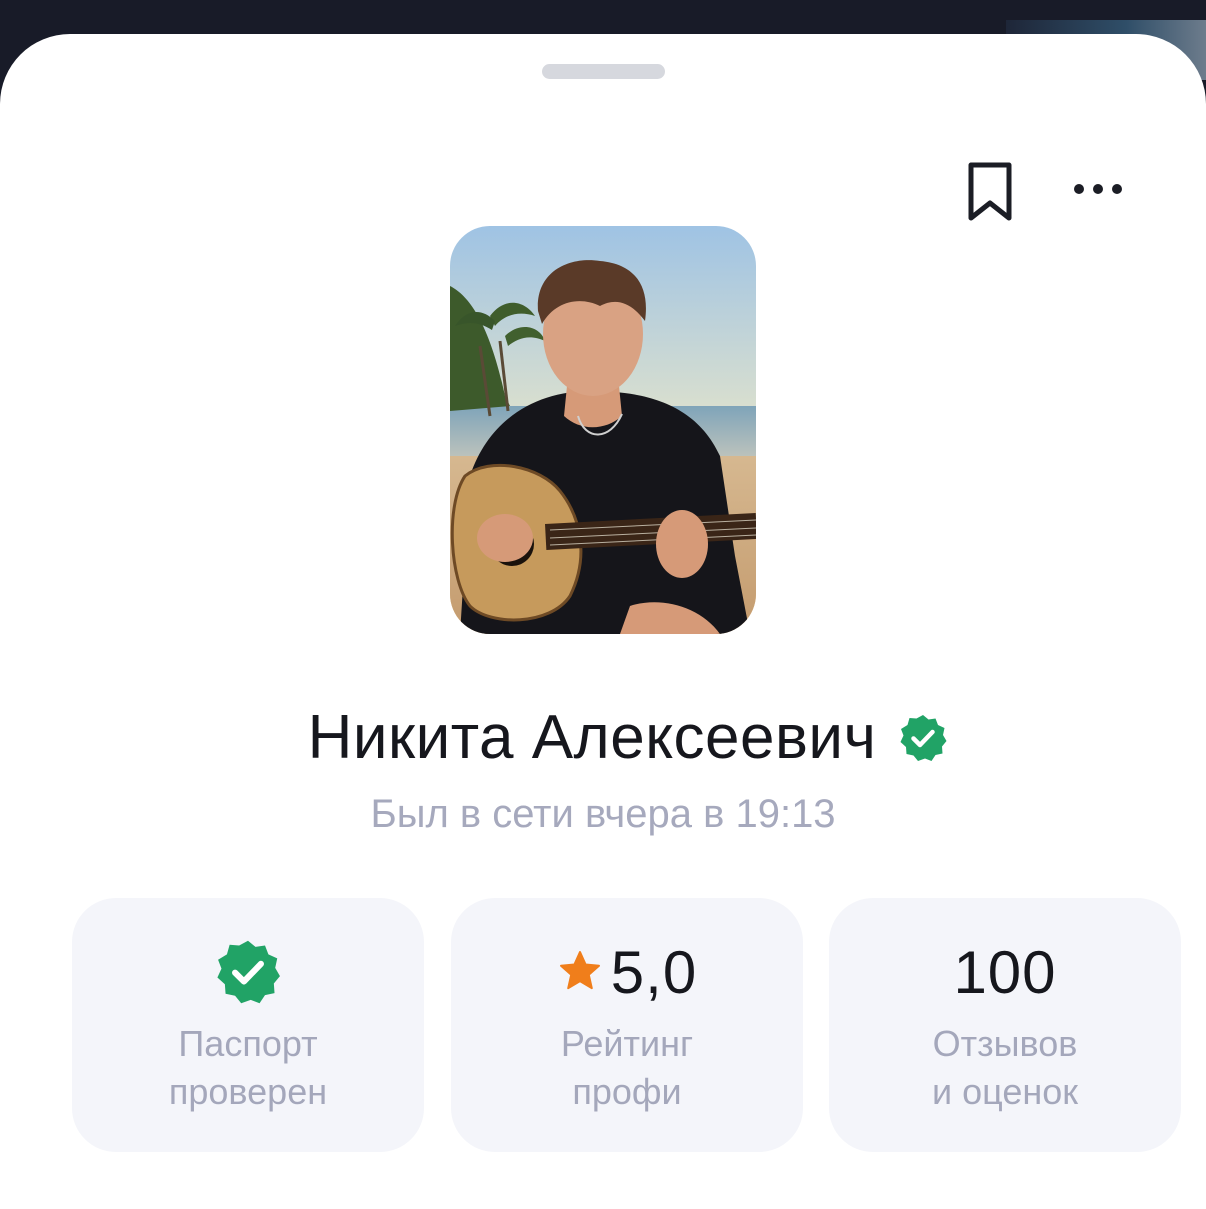  Describe the element at coordinates (627, 1043) in the screenshot. I see `stat-label-line1: Рейтинг` at that location.